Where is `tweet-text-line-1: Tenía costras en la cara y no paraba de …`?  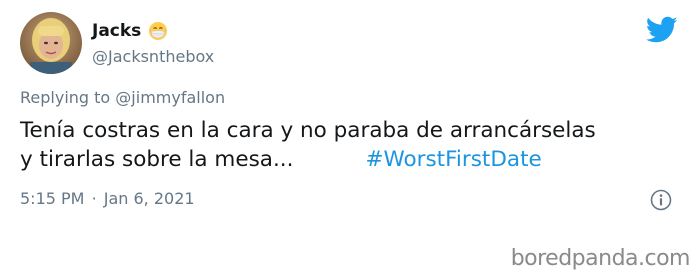 tweet-text-line-1: Tenía costras en la cara y no paraba de … is located at coordinates (308, 130).